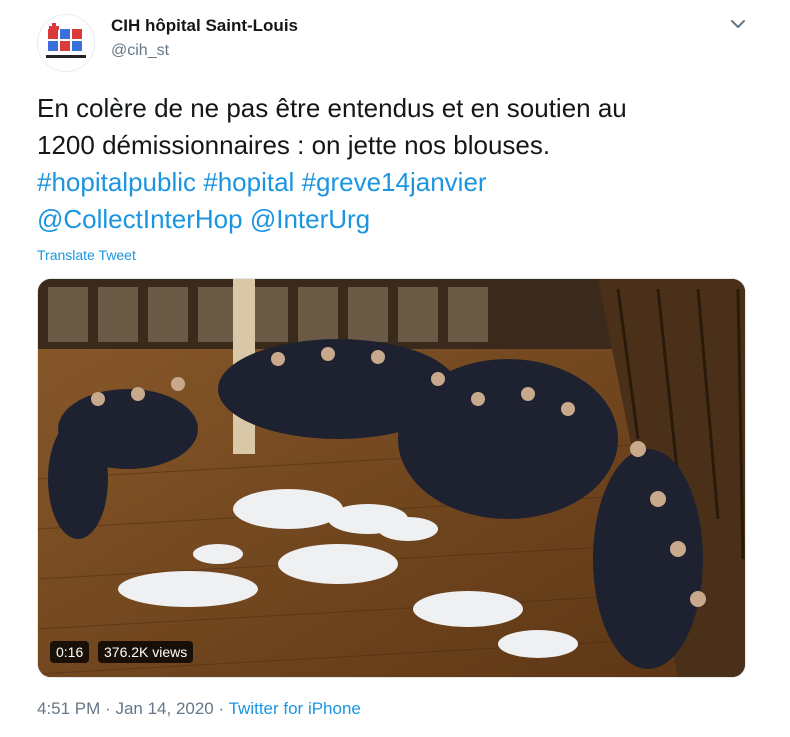 The image size is (790, 737). I want to click on video-views-badge: 376.2K views, so click(146, 652).